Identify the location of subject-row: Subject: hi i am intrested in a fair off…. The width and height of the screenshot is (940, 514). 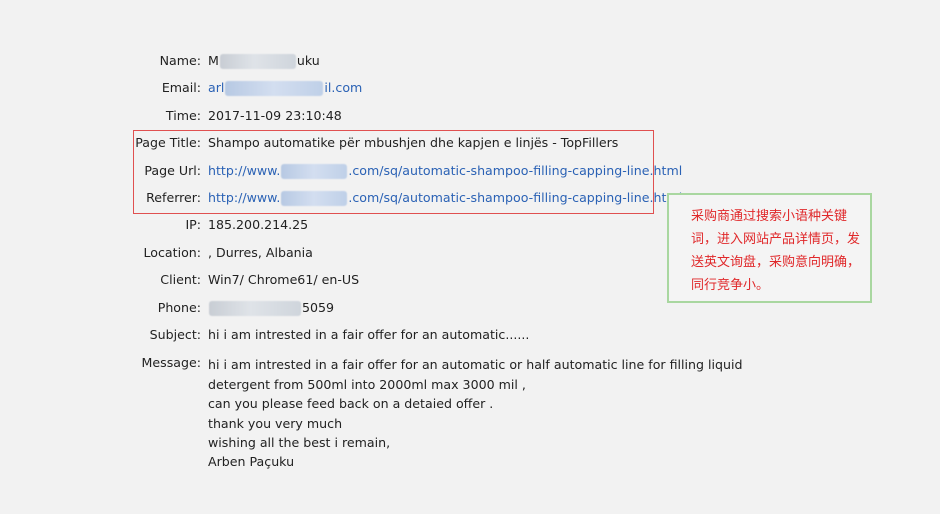
(380, 334).